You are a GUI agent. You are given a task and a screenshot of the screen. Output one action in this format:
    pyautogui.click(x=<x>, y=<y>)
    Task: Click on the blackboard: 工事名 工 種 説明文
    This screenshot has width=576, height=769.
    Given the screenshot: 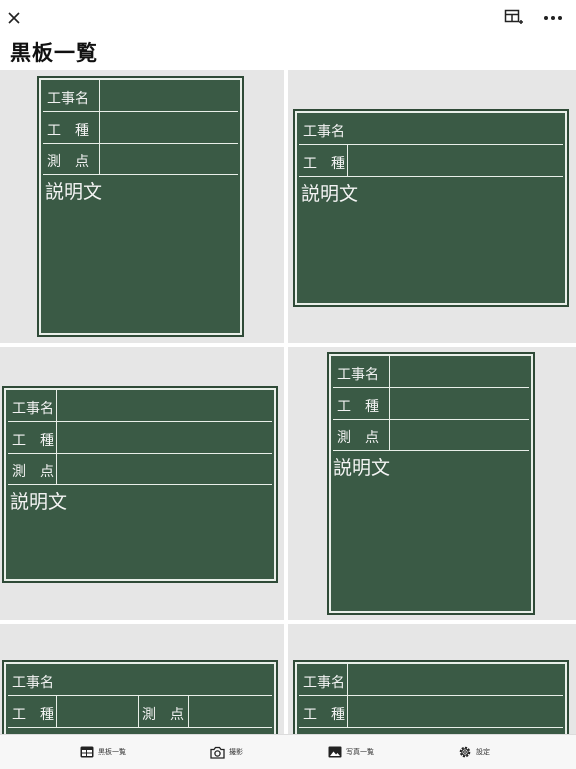 What is the action you would take?
    pyautogui.click(x=431, y=208)
    